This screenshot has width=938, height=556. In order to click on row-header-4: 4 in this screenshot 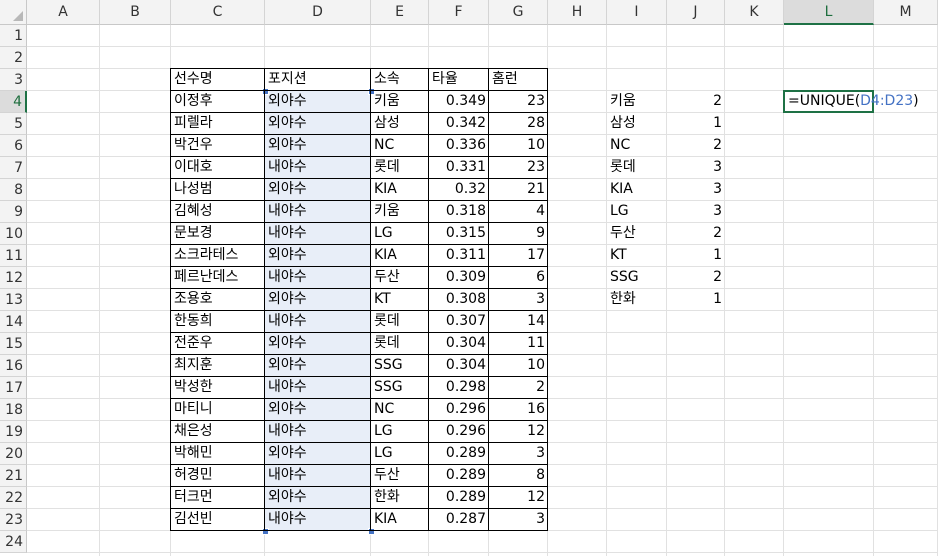, I will do `click(13, 102)`.